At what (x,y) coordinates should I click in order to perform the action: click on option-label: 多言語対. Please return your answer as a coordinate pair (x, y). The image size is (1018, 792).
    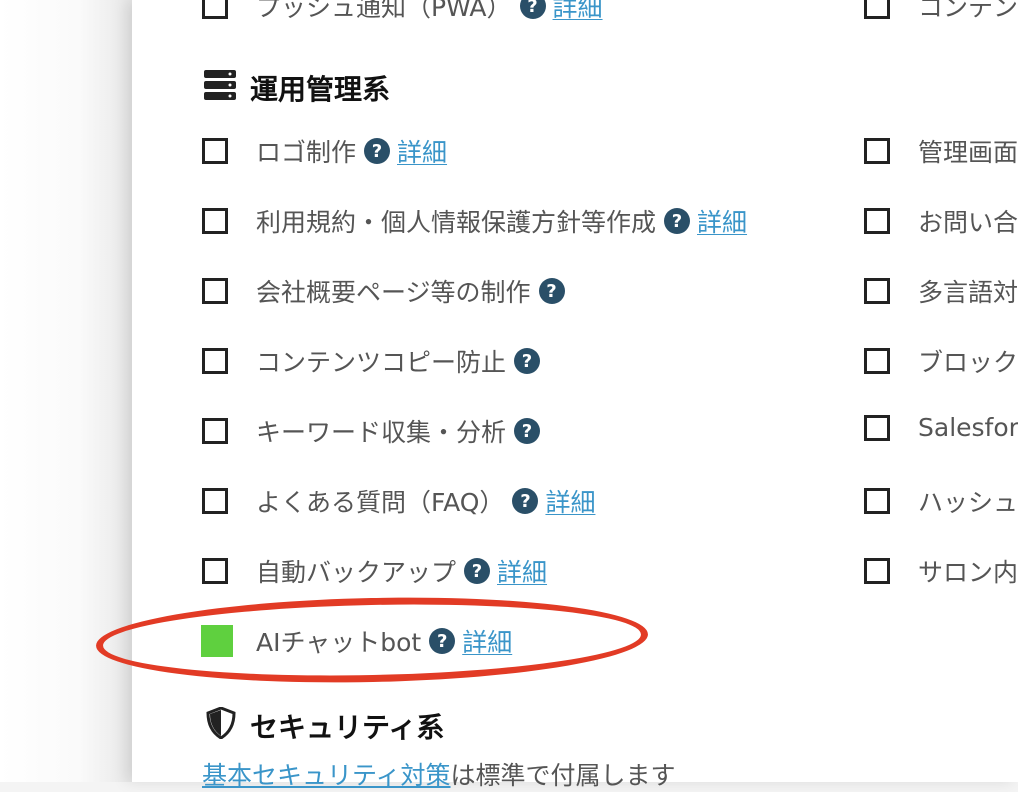
    Looking at the image, I should click on (968, 292).